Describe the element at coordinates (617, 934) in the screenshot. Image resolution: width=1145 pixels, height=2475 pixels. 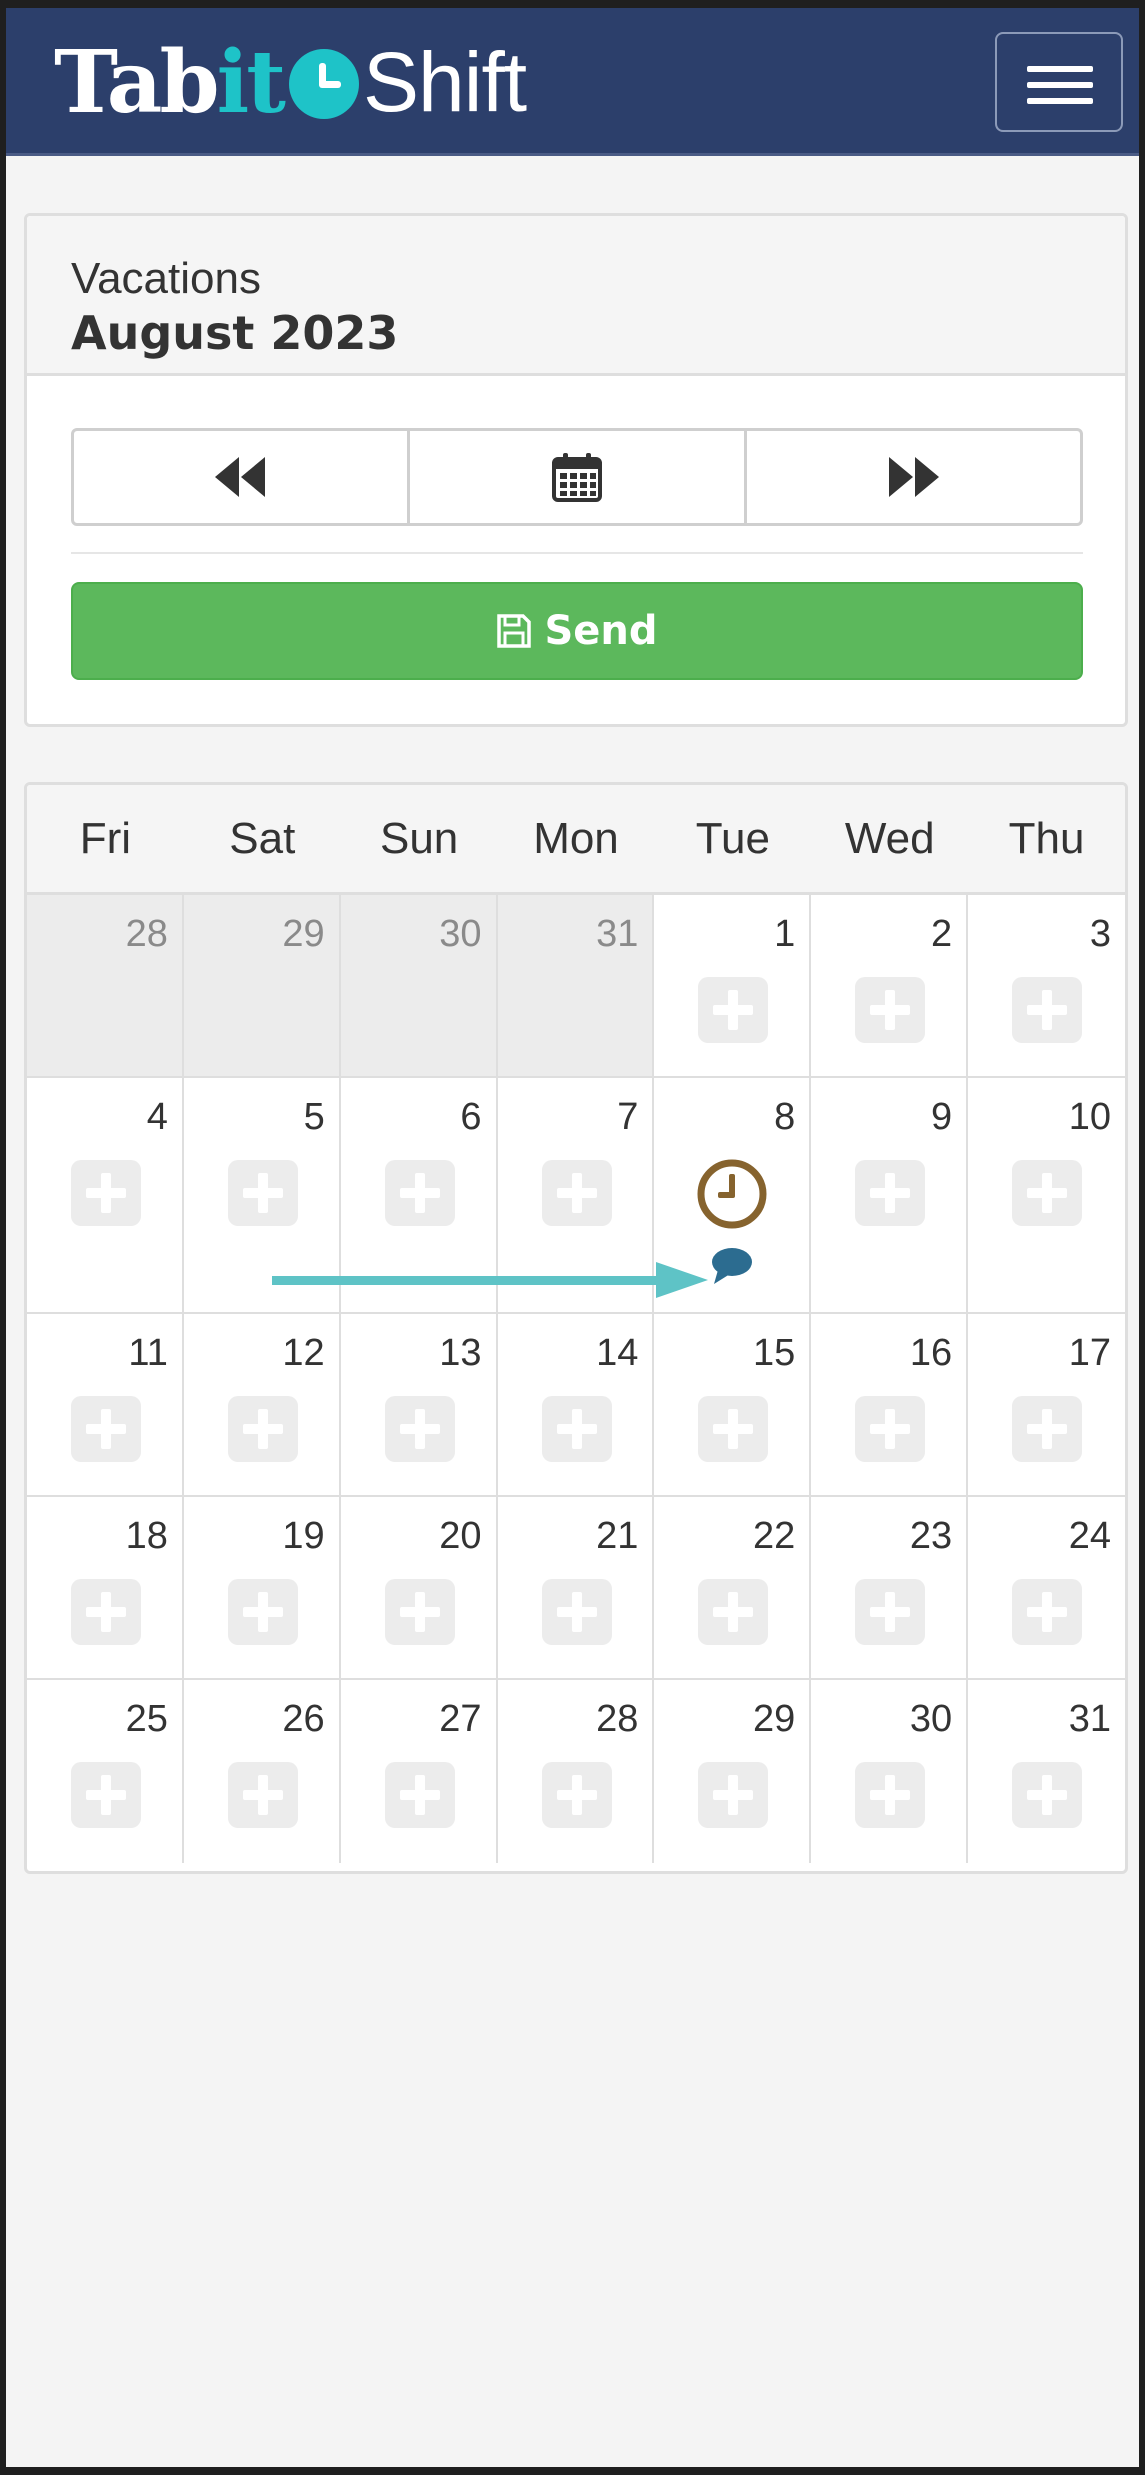
I see `day-number: 31` at that location.